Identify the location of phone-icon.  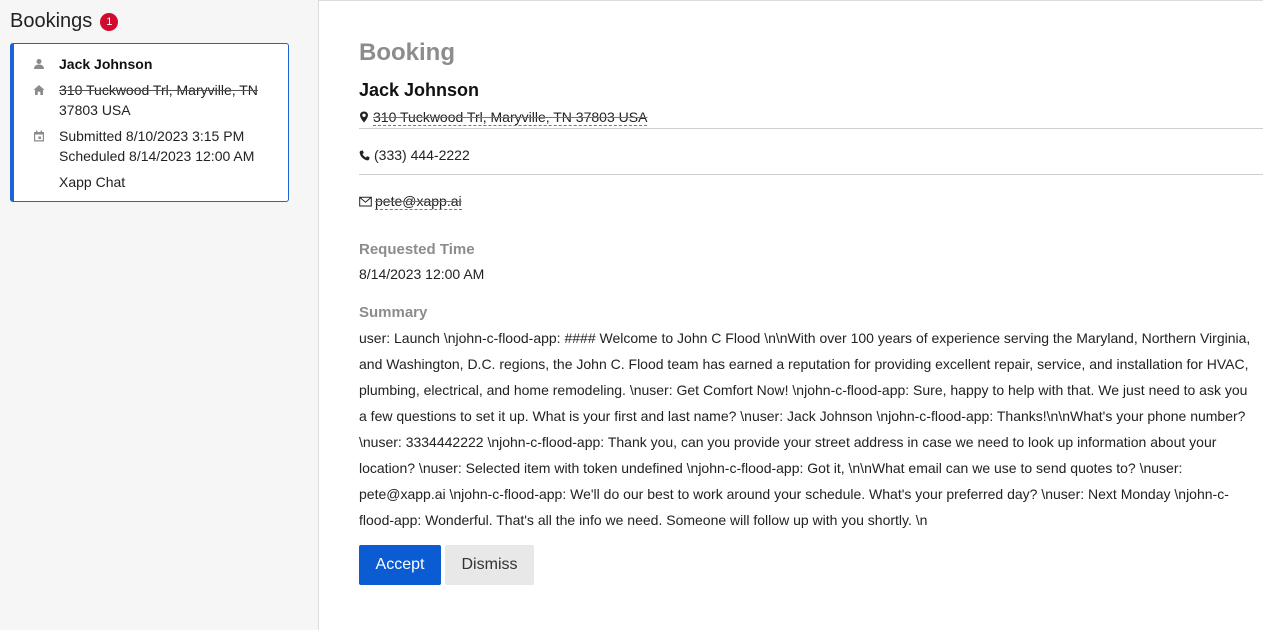
(364, 154).